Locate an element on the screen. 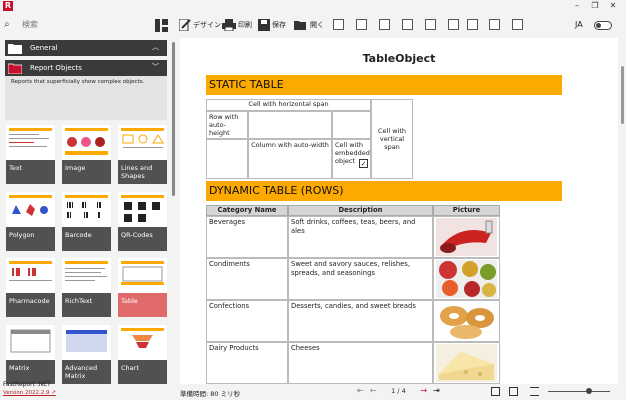  tile-image: Image is located at coordinates (86, 154).